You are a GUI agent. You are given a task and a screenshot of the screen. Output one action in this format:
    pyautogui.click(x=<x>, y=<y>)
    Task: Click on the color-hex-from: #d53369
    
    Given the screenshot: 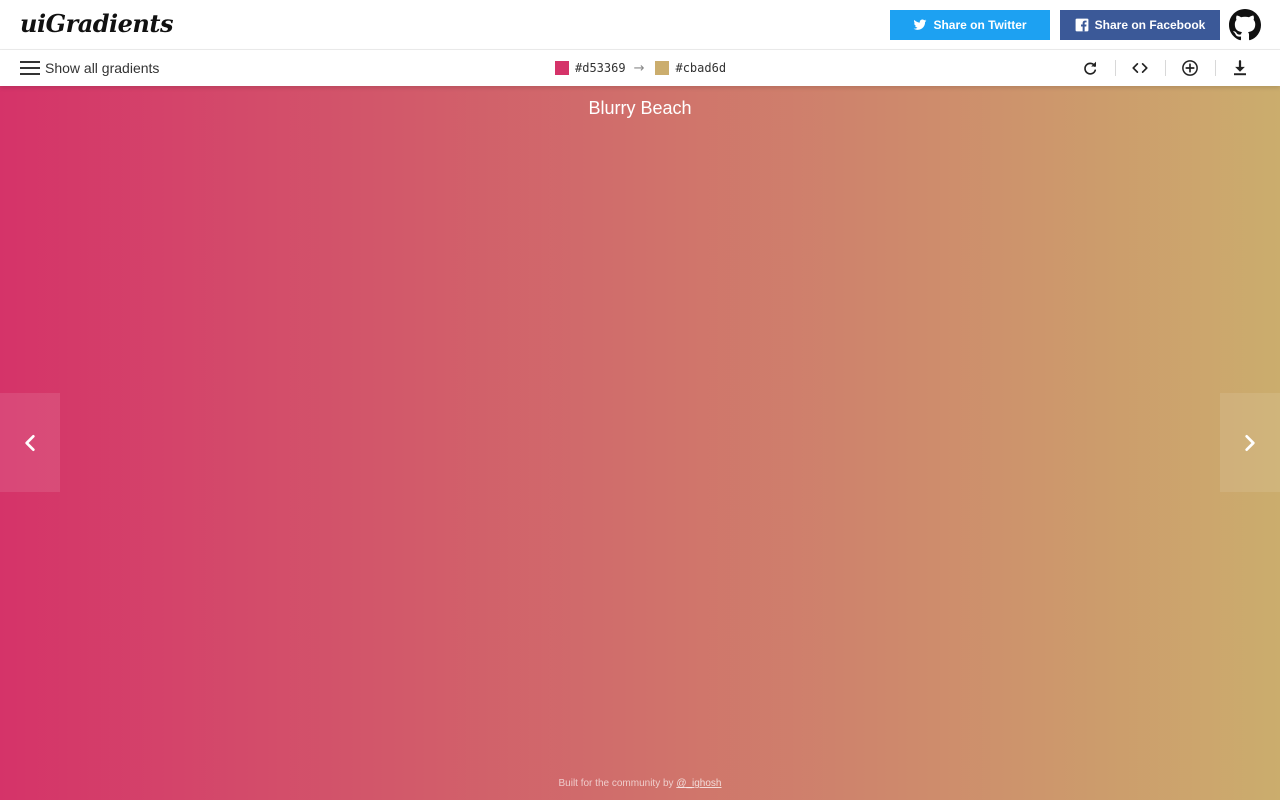 What is the action you would take?
    pyautogui.click(x=600, y=68)
    